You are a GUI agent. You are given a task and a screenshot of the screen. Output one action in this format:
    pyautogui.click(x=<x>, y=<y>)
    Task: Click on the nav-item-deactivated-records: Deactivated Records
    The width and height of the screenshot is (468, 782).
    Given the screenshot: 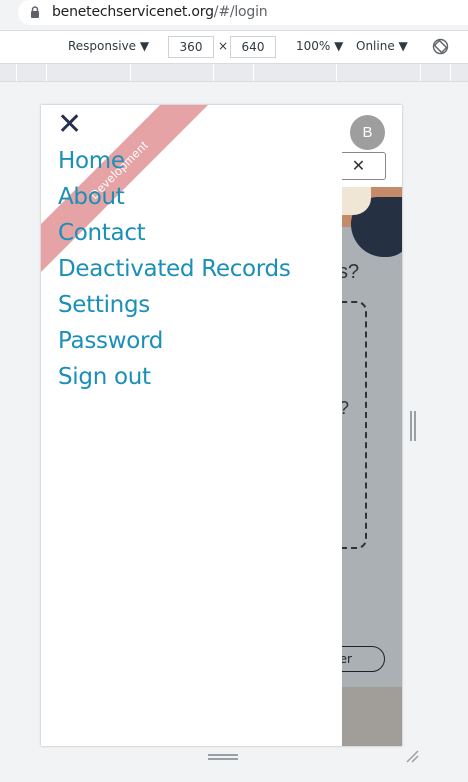 What is the action you would take?
    pyautogui.click(x=174, y=269)
    